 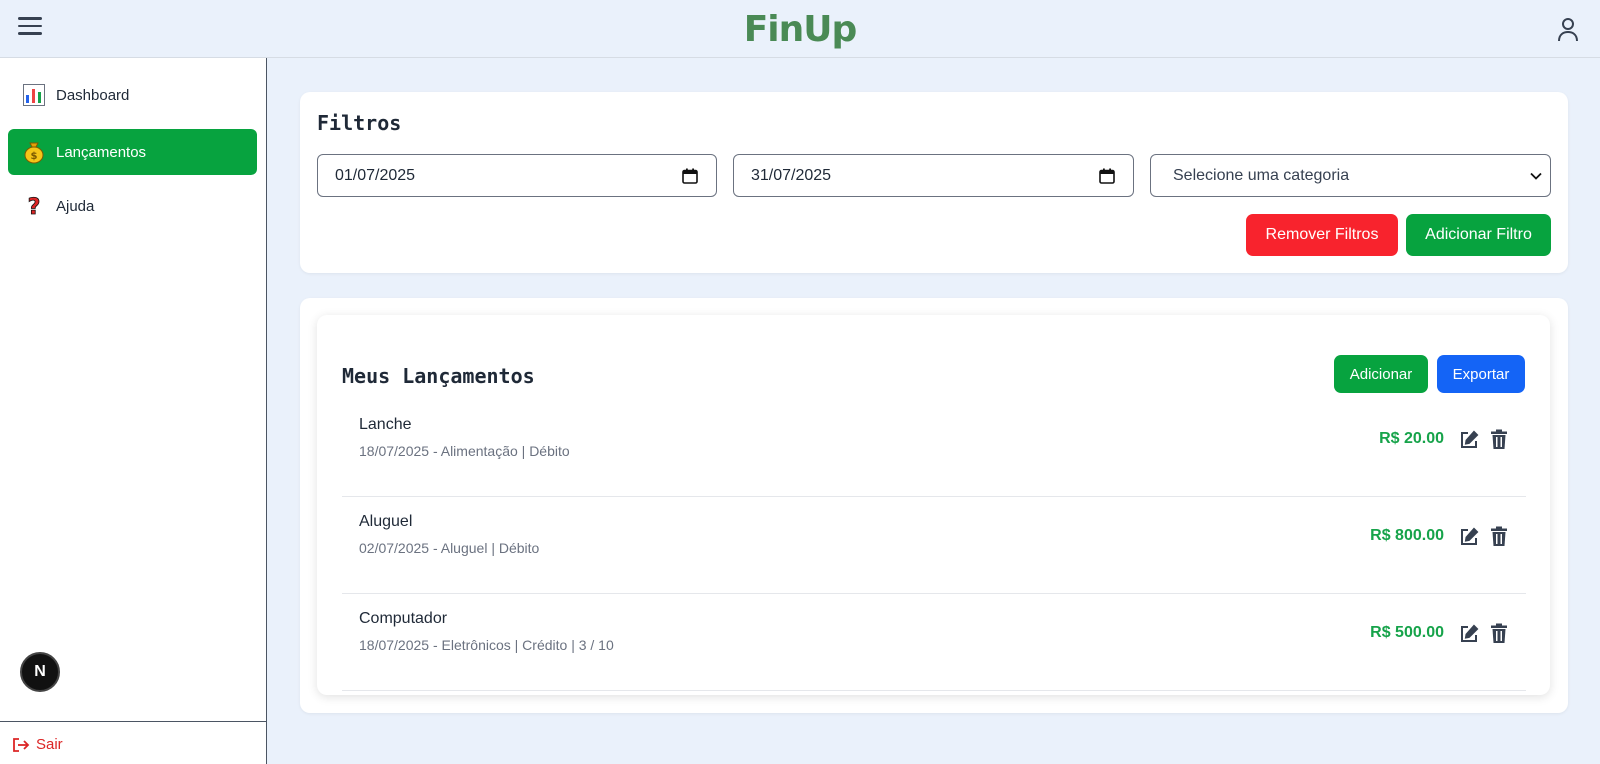 What do you see at coordinates (1261, 175) in the screenshot?
I see `category-select-value: Selecione uma categoria` at bounding box center [1261, 175].